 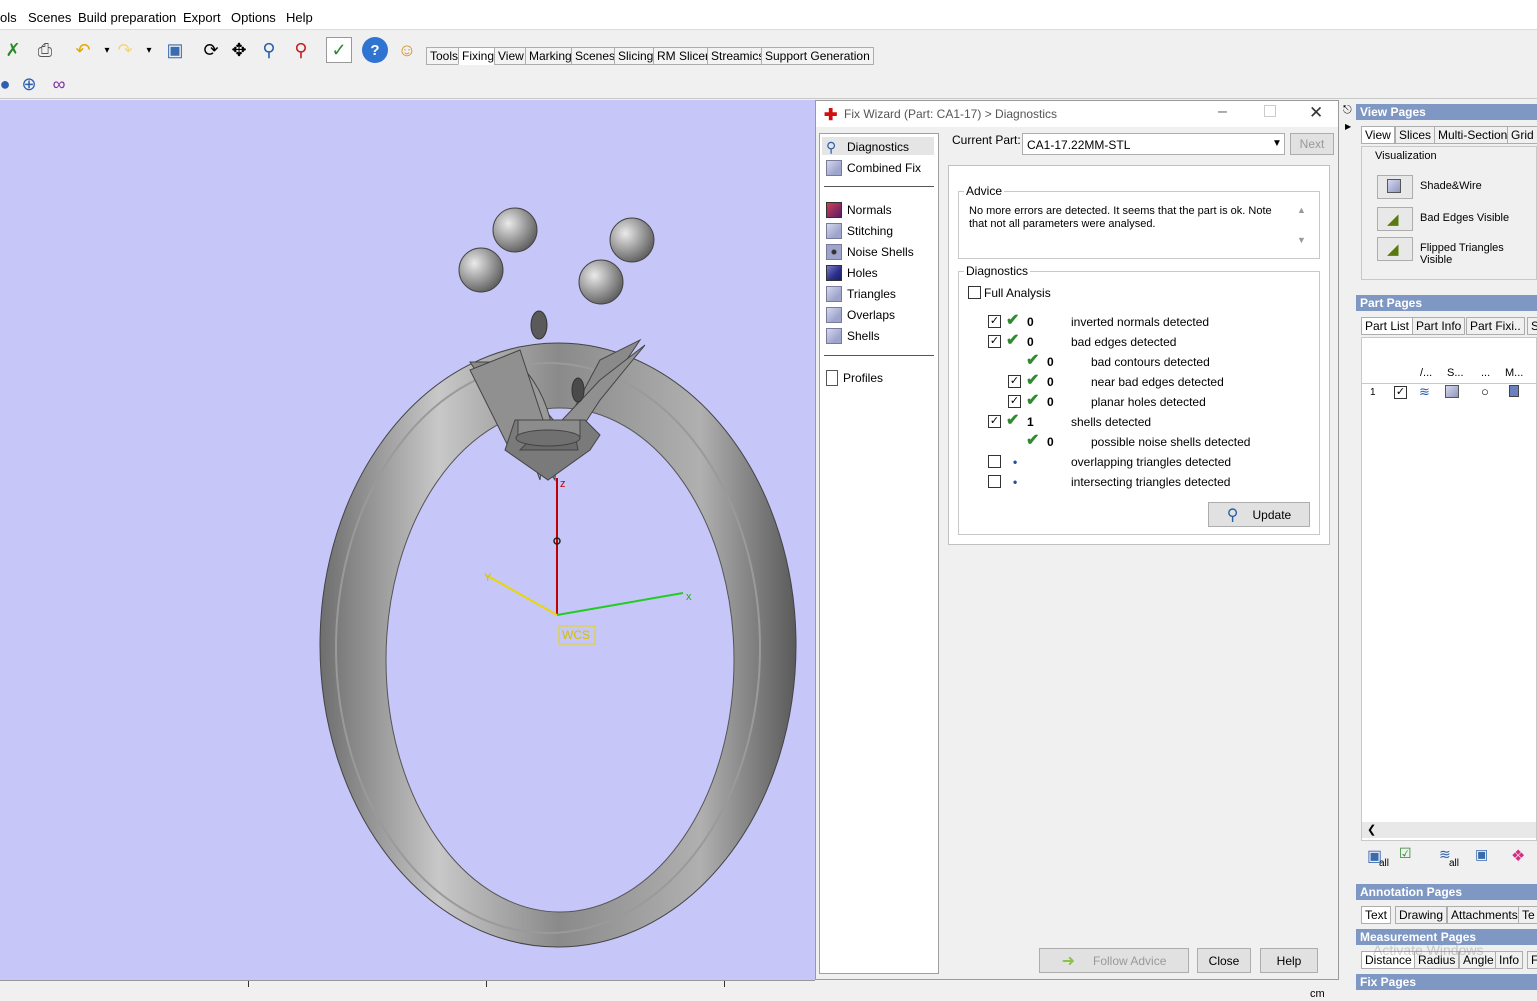 I want to click on help-icon: ?, so click(x=375, y=50).